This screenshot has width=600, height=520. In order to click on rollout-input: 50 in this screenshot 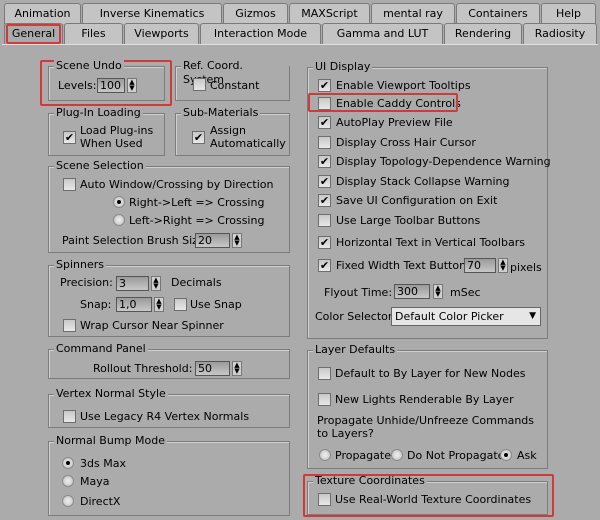, I will do `click(212, 368)`.